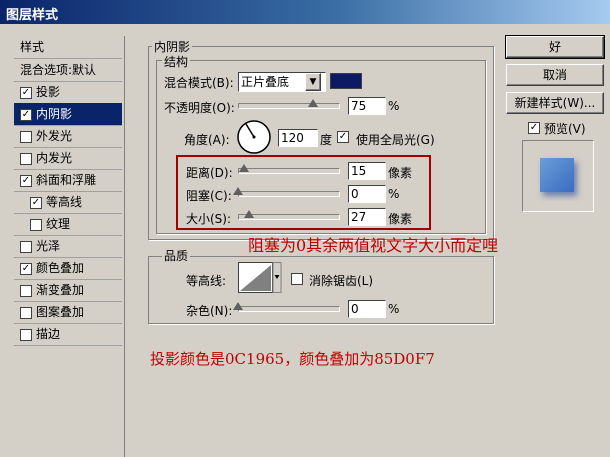 Image resolution: width=610 pixels, height=457 pixels. I want to click on opacity-label: 不透明度(O):, so click(199, 108).